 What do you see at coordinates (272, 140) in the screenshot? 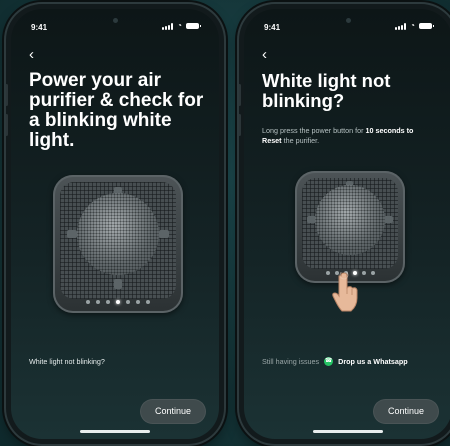
I see `instruction-bold-reset: Reset` at bounding box center [272, 140].